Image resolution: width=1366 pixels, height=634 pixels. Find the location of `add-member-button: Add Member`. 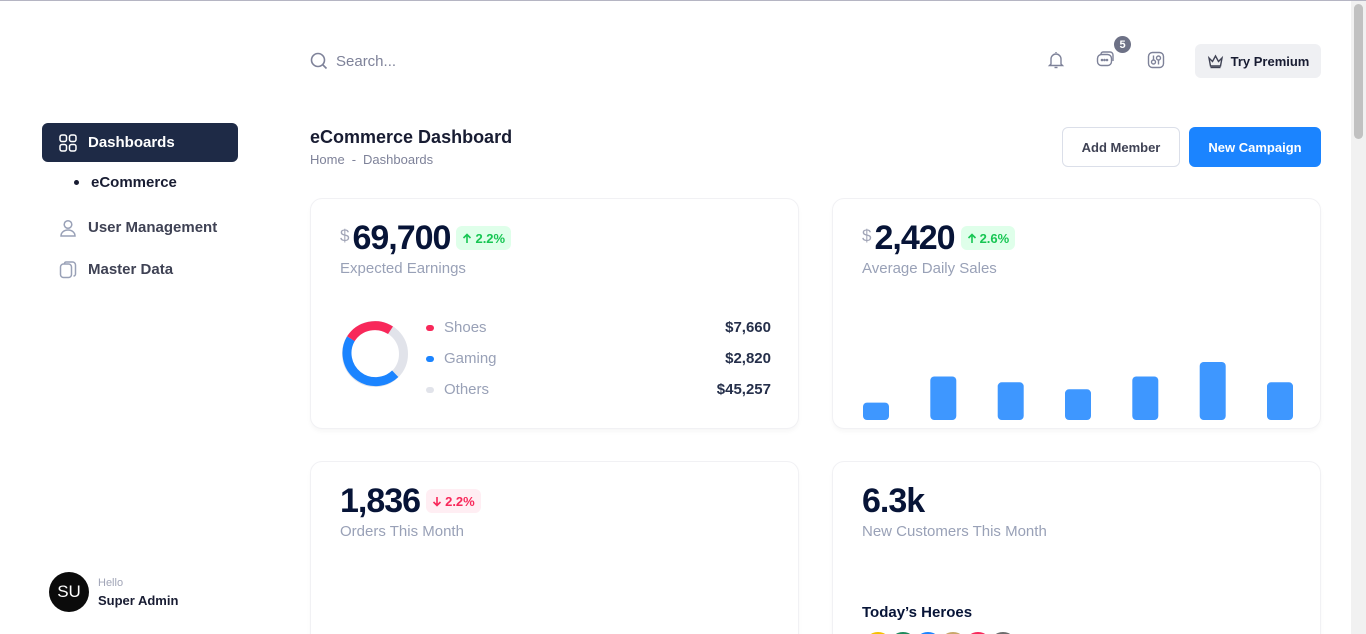

add-member-button: Add Member is located at coordinates (1121, 147).